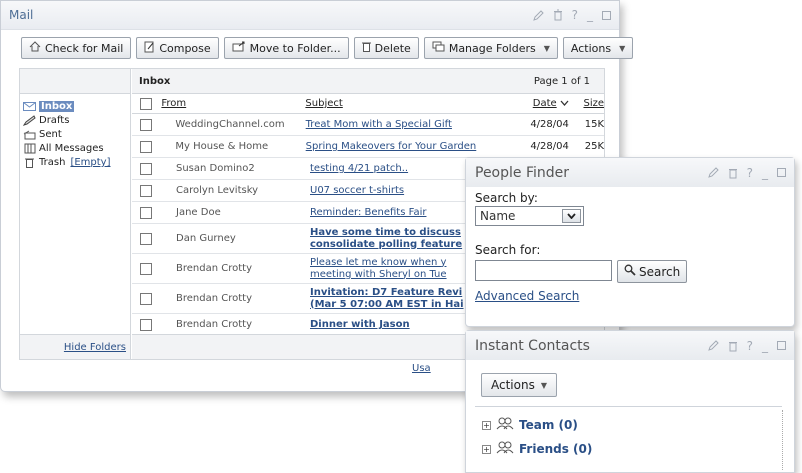 The height and width of the screenshot is (473, 802). Describe the element at coordinates (360, 324) in the screenshot. I see `message-subject-link: Dinner with Jason` at that location.